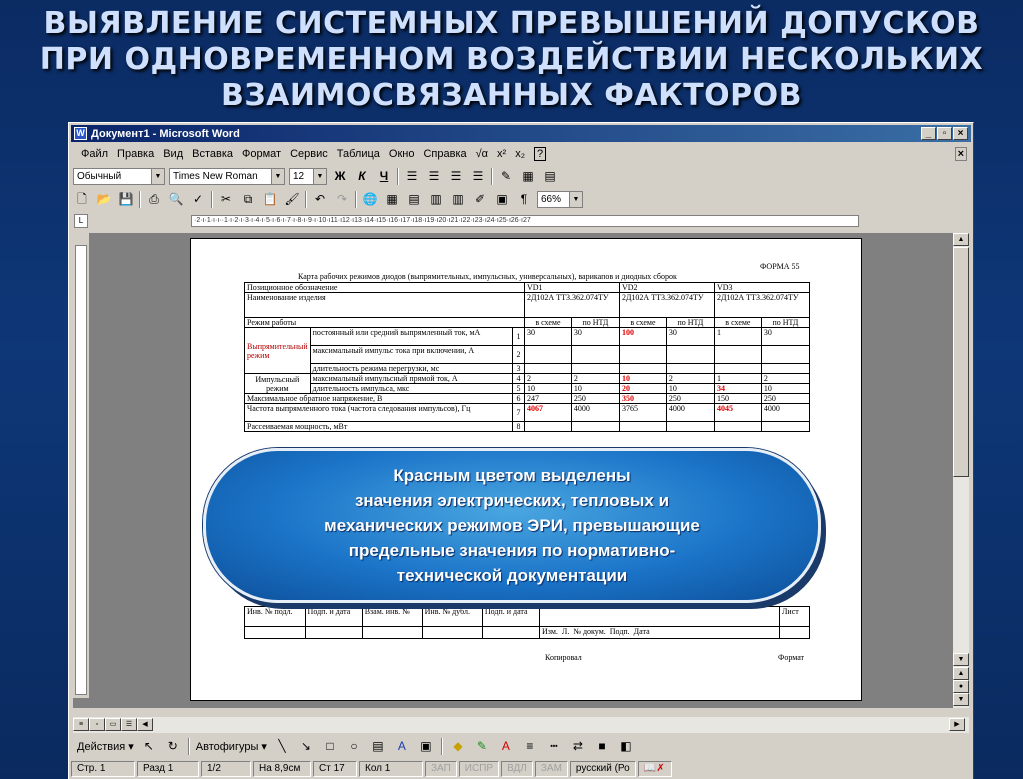 This screenshot has width=1023, height=779. What do you see at coordinates (957, 724) in the screenshot?
I see `scroll-right-icon: ▶` at bounding box center [957, 724].